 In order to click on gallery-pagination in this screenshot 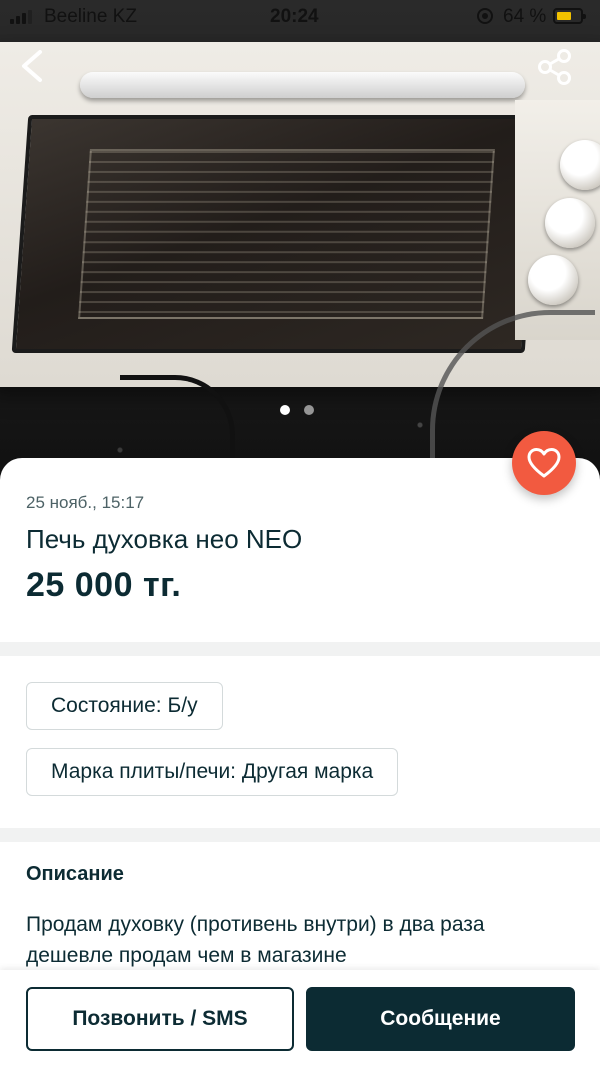, I will do `click(297, 410)`.